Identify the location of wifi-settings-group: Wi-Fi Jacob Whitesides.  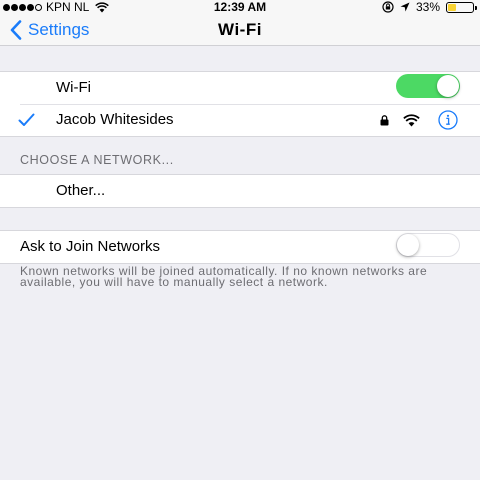
(240, 104).